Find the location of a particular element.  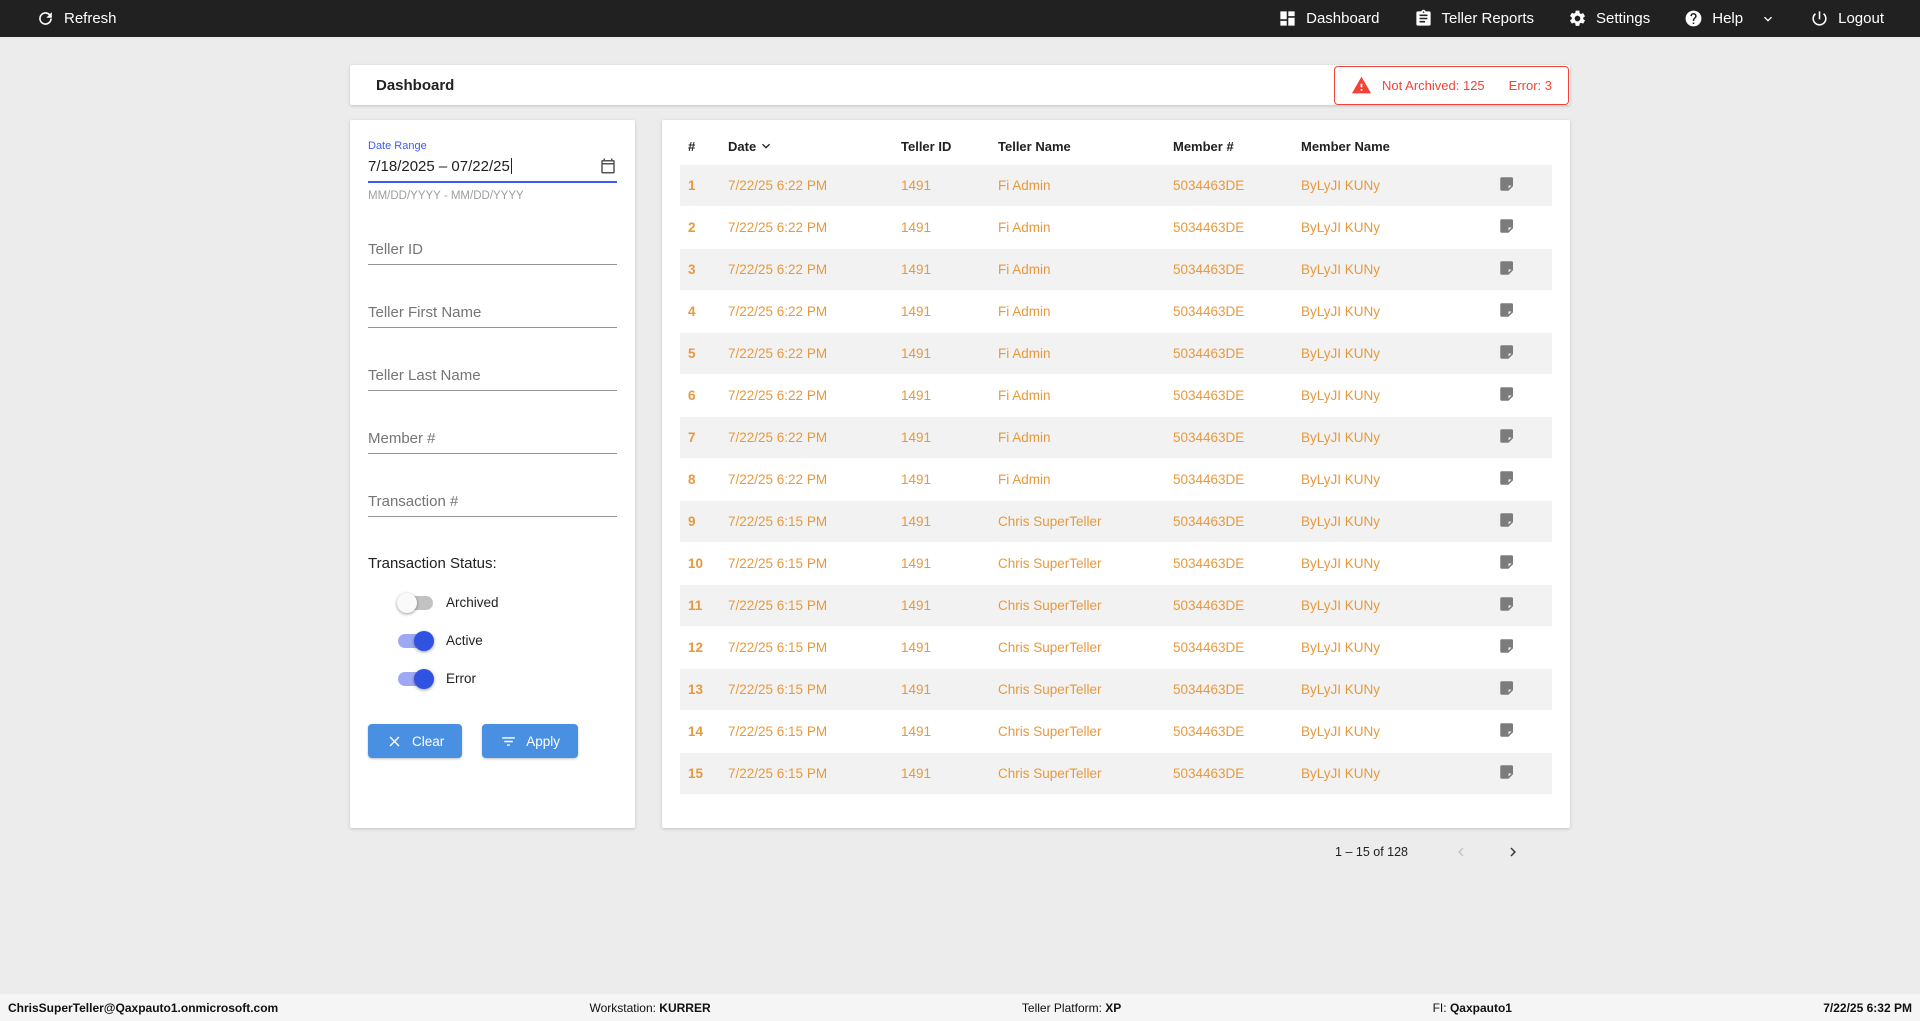

nav-help-label: Help is located at coordinates (1728, 18).